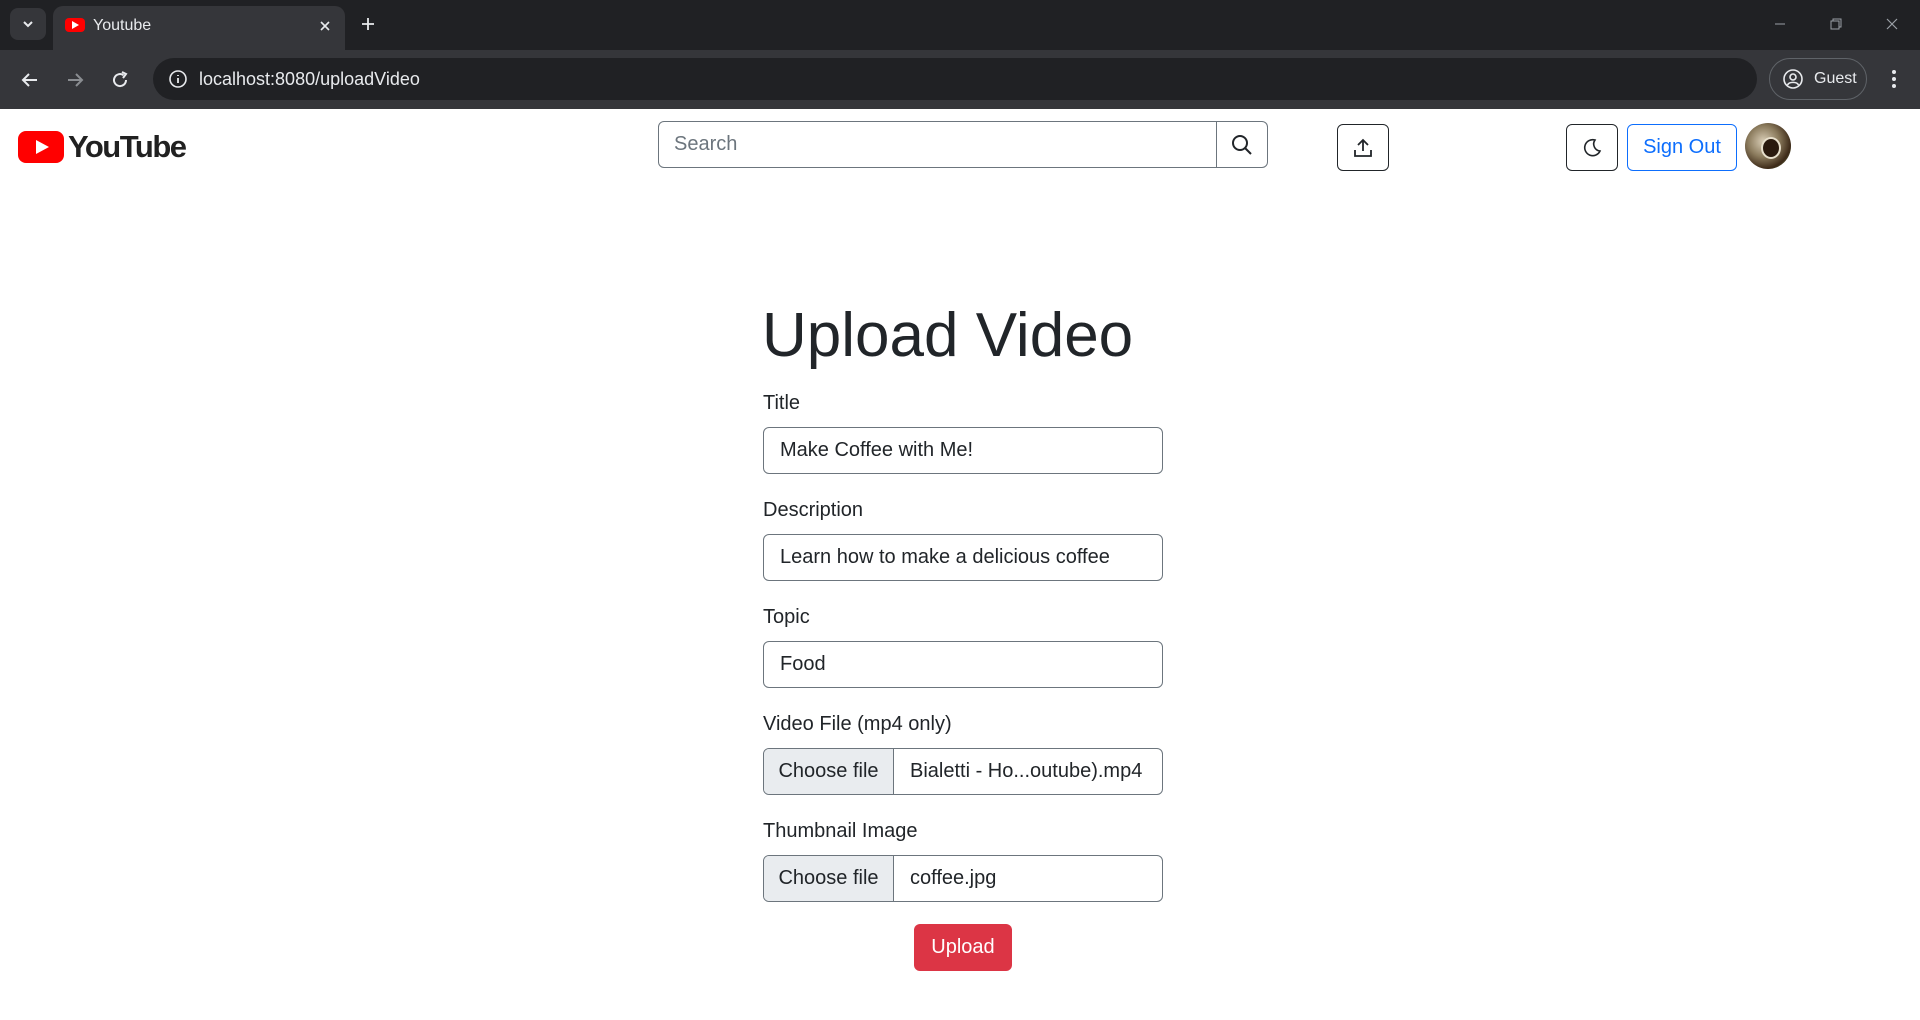 Image resolution: width=1920 pixels, height=1020 pixels. What do you see at coordinates (1768, 146) in the screenshot?
I see `avatar` at bounding box center [1768, 146].